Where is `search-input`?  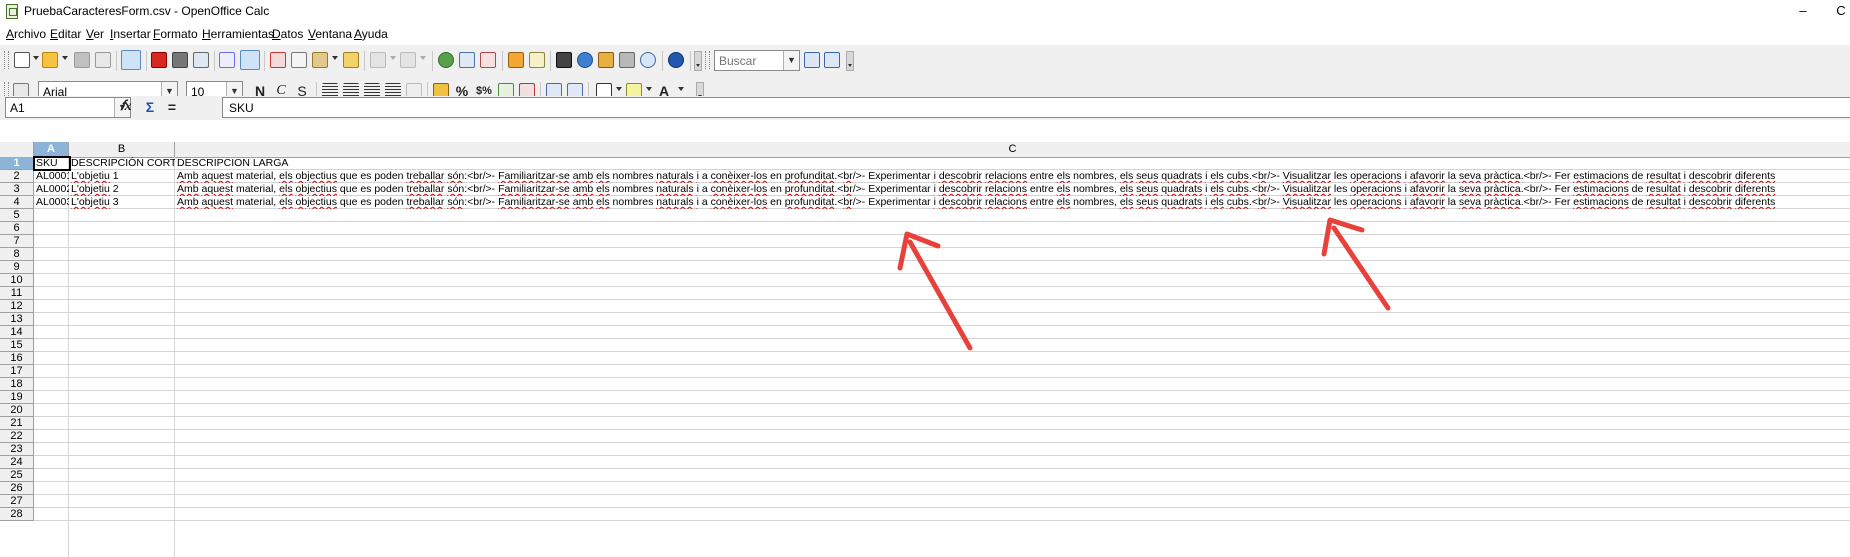
search-input is located at coordinates (750, 60).